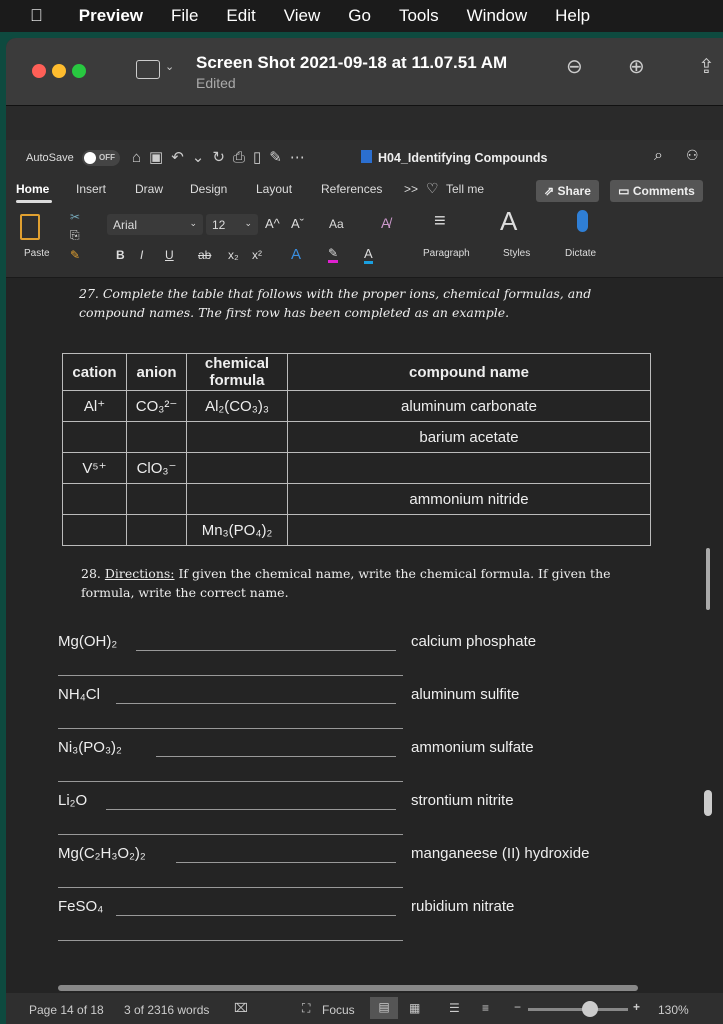 The width and height of the screenshot is (723, 1024). Describe the element at coordinates (469, 437) in the screenshot. I see `cell: barium acetate` at that location.